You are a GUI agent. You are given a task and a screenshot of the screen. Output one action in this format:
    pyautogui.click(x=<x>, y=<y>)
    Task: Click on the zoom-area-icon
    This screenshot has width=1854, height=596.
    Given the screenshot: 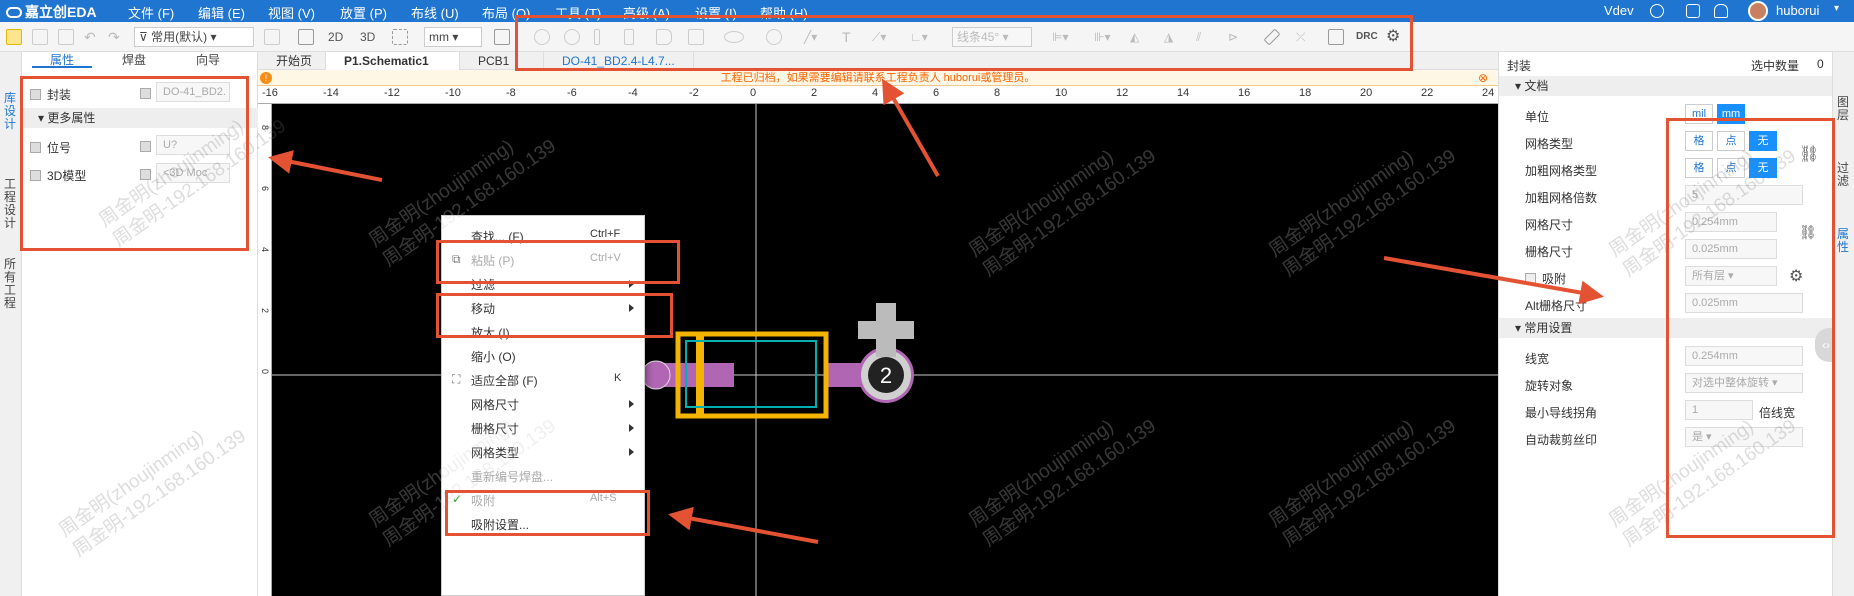 What is the action you would take?
    pyautogui.click(x=400, y=37)
    